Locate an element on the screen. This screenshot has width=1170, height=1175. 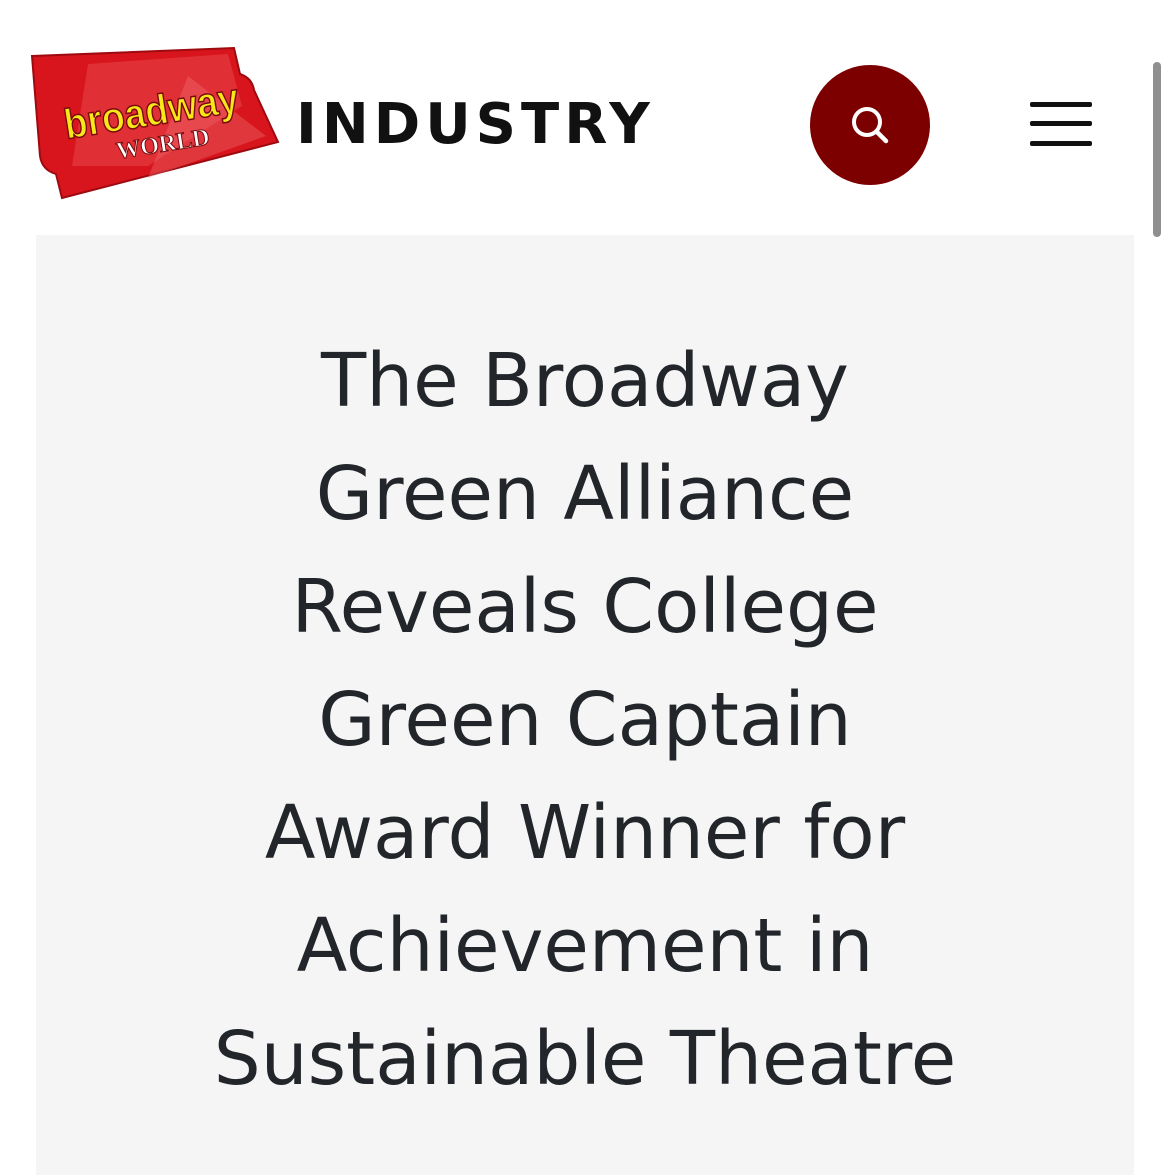
headline-line: Reveals College is located at coordinates (585, 607).